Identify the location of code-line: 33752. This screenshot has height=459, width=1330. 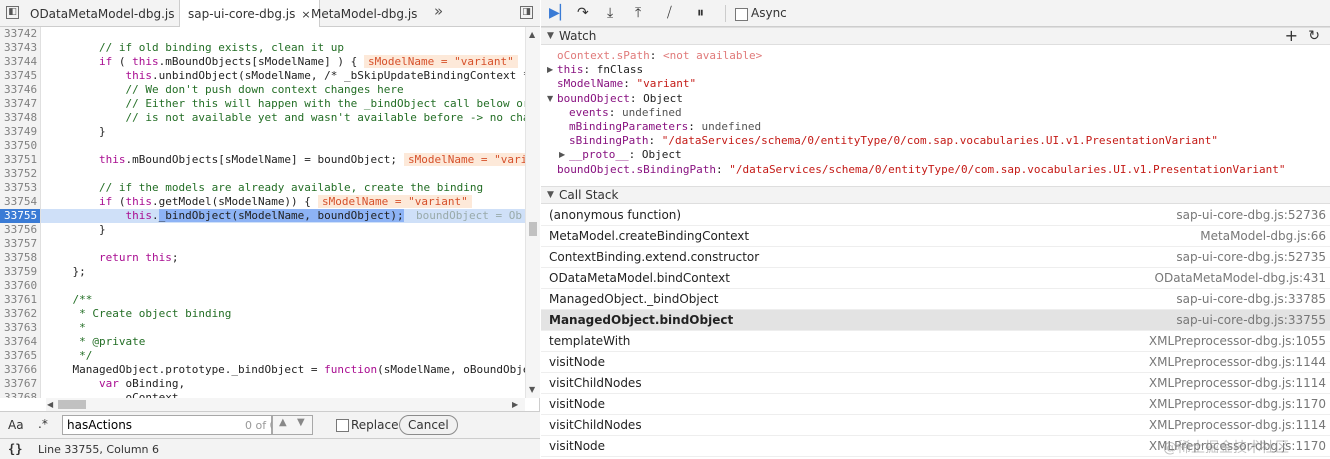
(270, 174).